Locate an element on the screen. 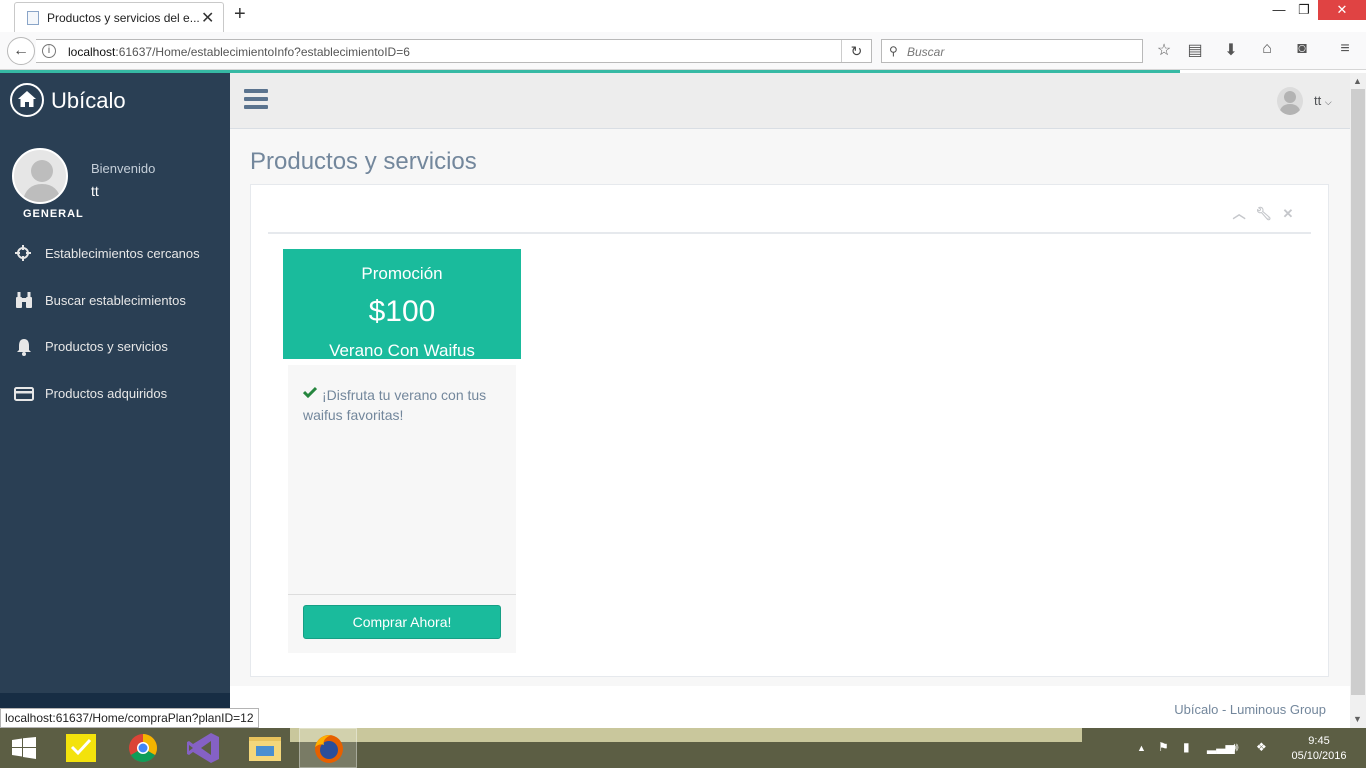  firefox-app-icon is located at coordinates (328, 748).